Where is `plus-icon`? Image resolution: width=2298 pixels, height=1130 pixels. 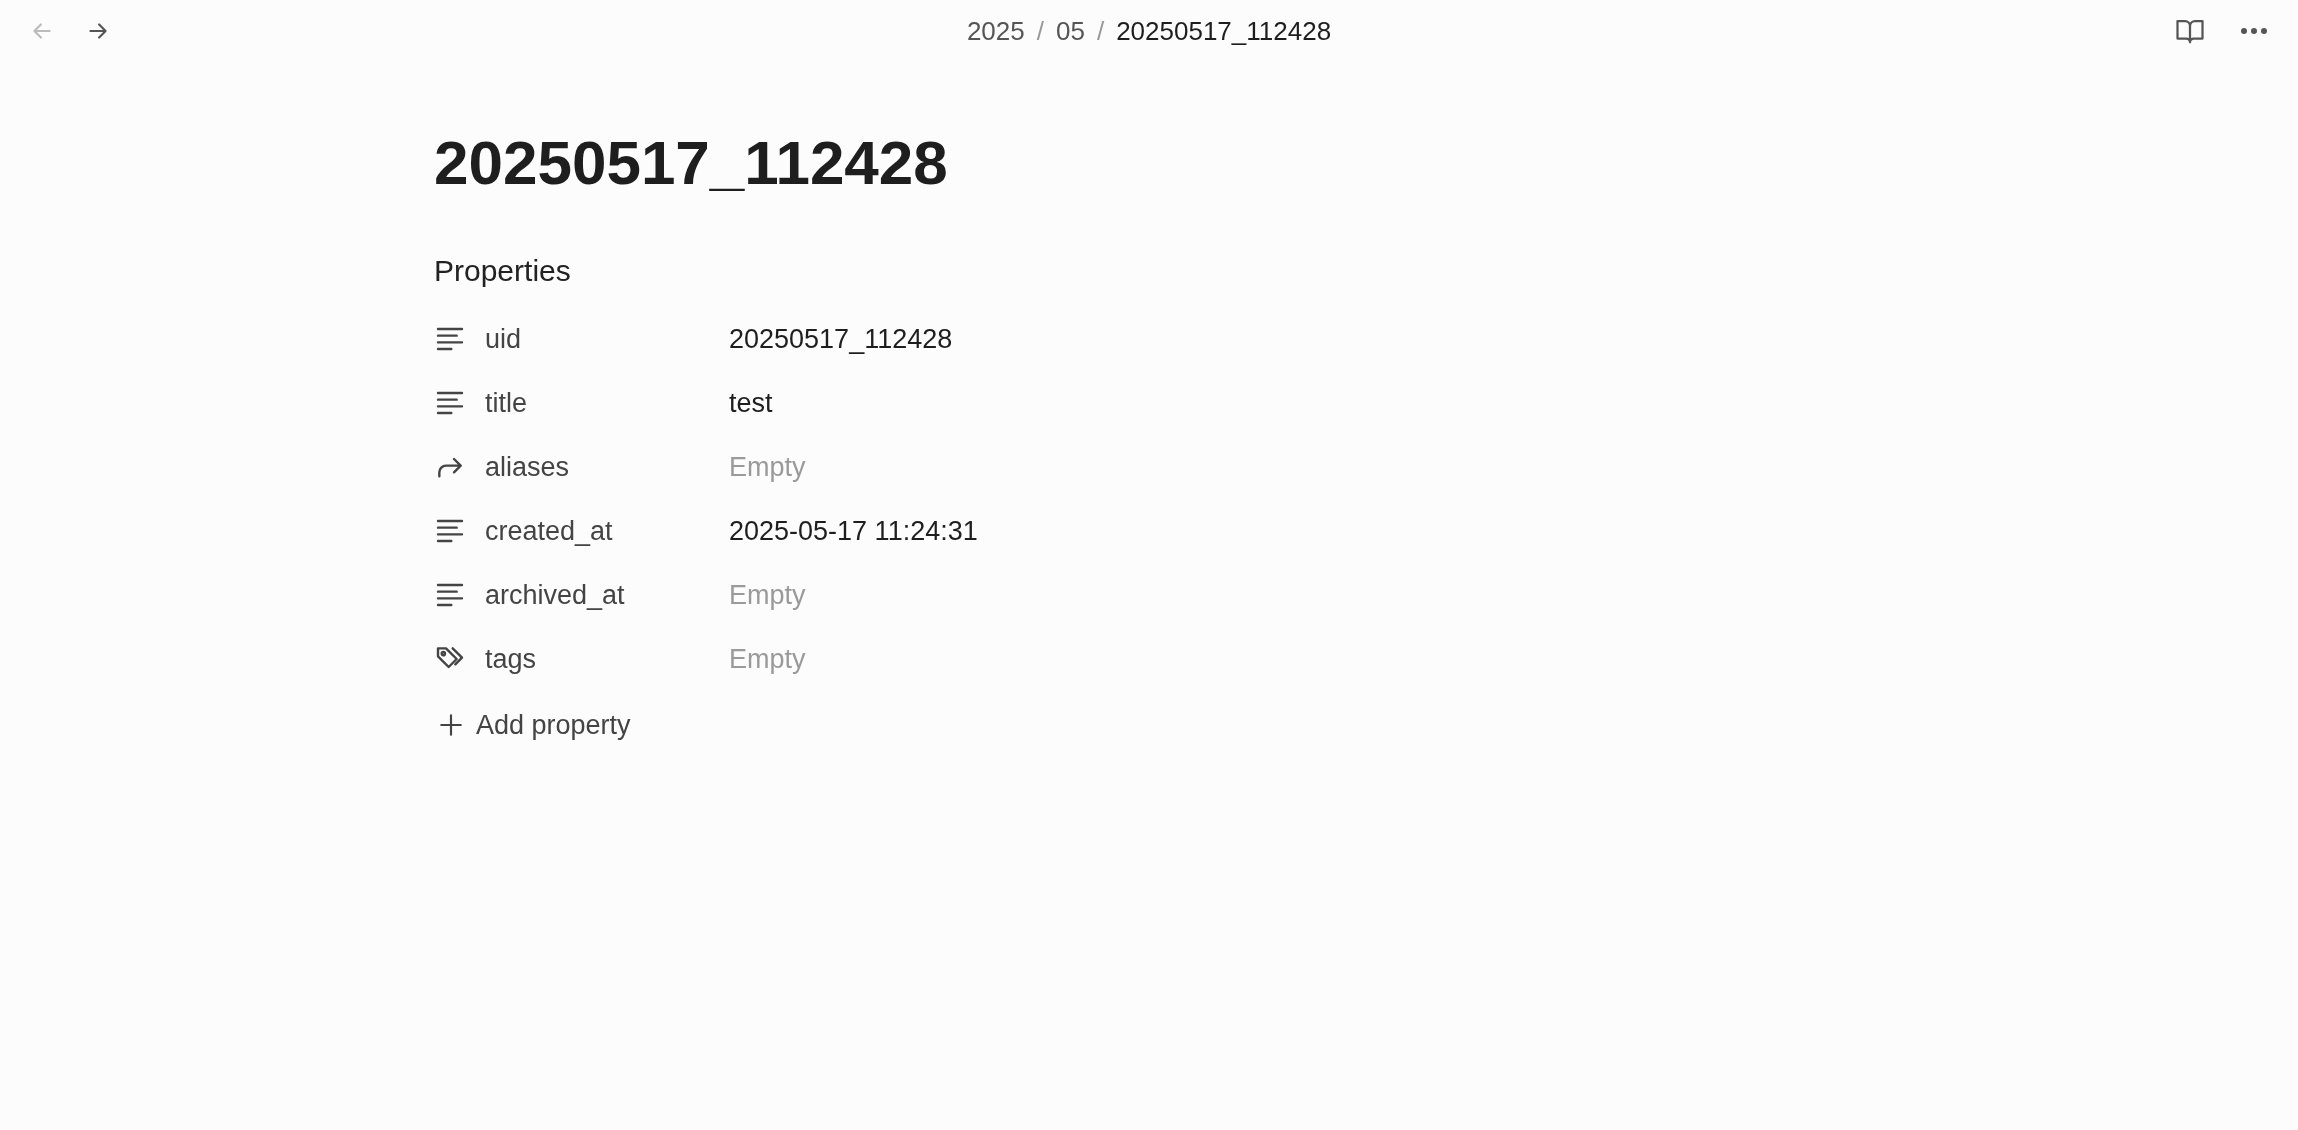
plus-icon is located at coordinates (451, 725).